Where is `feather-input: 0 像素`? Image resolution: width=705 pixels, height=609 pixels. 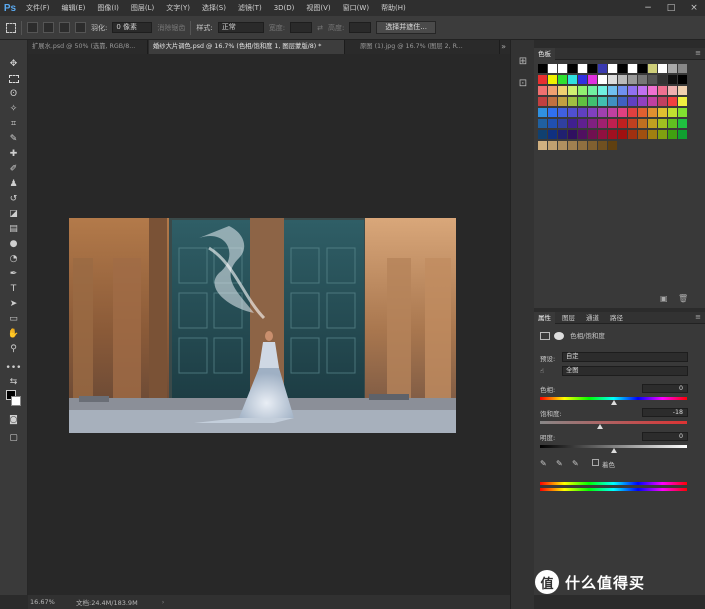
feather-input: 0 像素 is located at coordinates (132, 27).